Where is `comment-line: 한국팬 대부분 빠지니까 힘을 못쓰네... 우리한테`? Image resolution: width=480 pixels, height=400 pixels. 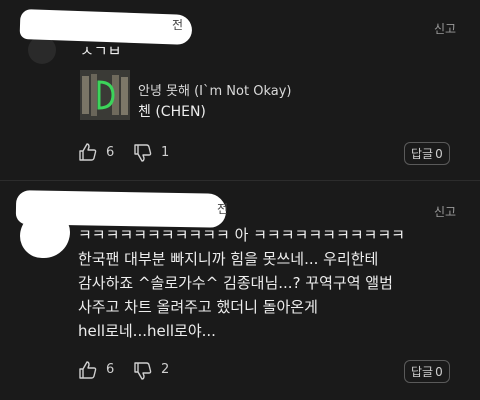 comment-line: 한국팬 대부분 빠지니까 힘을 못쓰네... 우리한테 is located at coordinates (228, 259).